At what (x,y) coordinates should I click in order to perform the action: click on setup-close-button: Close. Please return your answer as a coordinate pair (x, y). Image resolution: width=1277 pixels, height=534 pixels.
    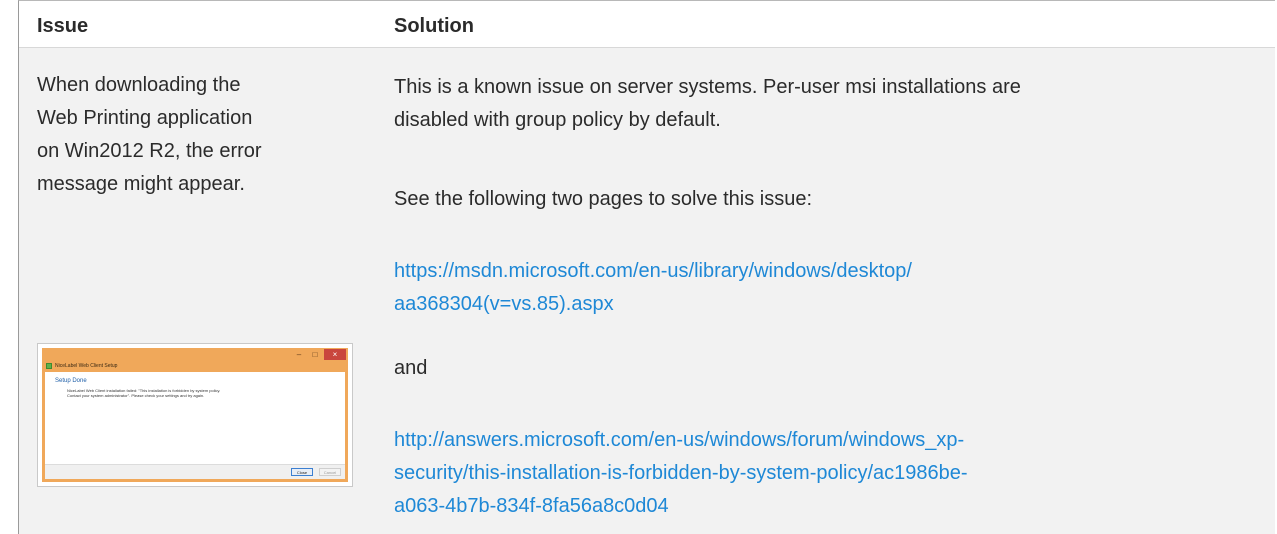
    Looking at the image, I should click on (302, 472).